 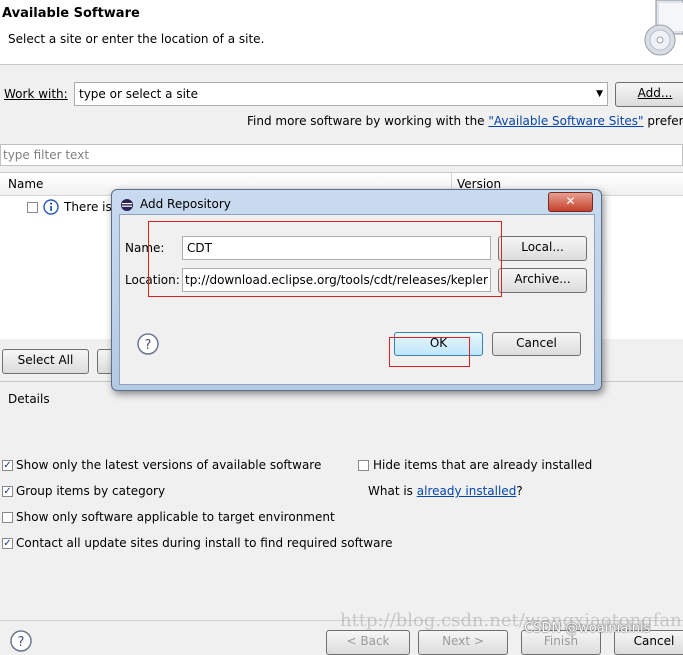 I want to click on close-icon: ✕, so click(x=570, y=201).